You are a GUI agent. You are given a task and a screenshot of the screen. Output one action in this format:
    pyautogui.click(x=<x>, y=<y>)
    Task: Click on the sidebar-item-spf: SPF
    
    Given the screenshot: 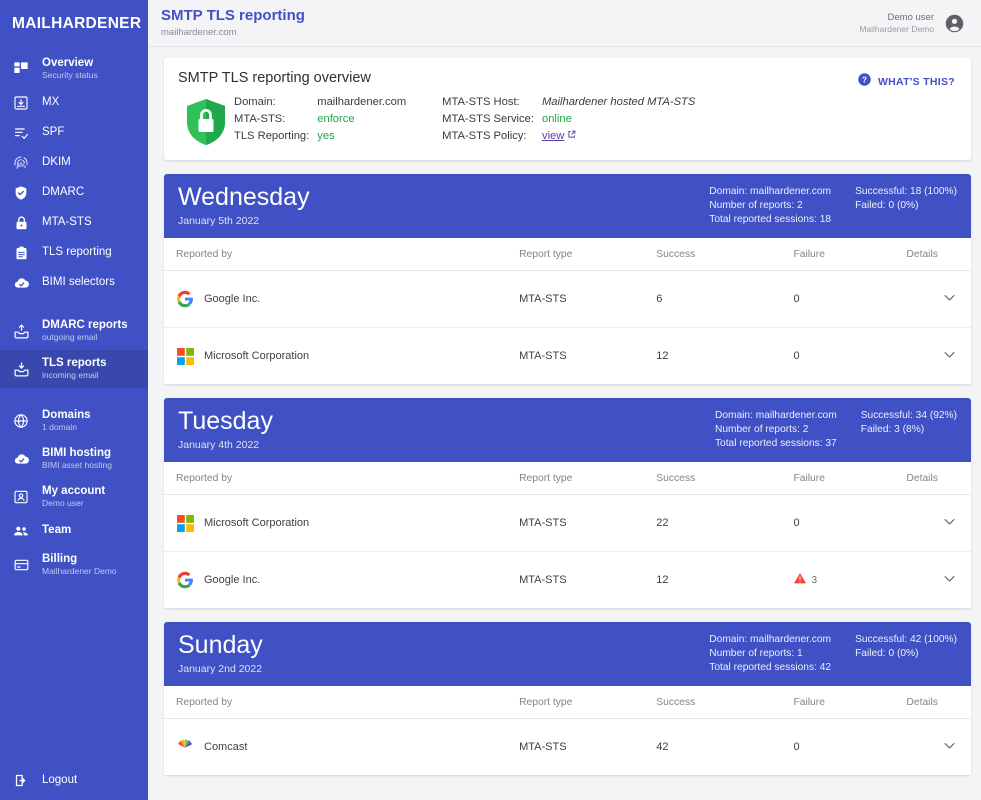 What is the action you would take?
    pyautogui.click(x=74, y=133)
    